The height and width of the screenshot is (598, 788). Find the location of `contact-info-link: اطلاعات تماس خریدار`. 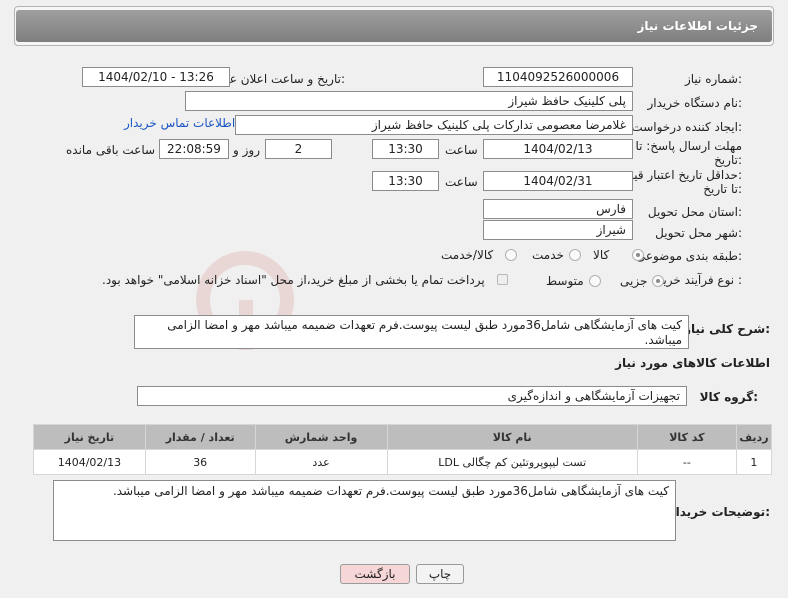

contact-info-link: اطلاعات تماس خریدار is located at coordinates (179, 123).